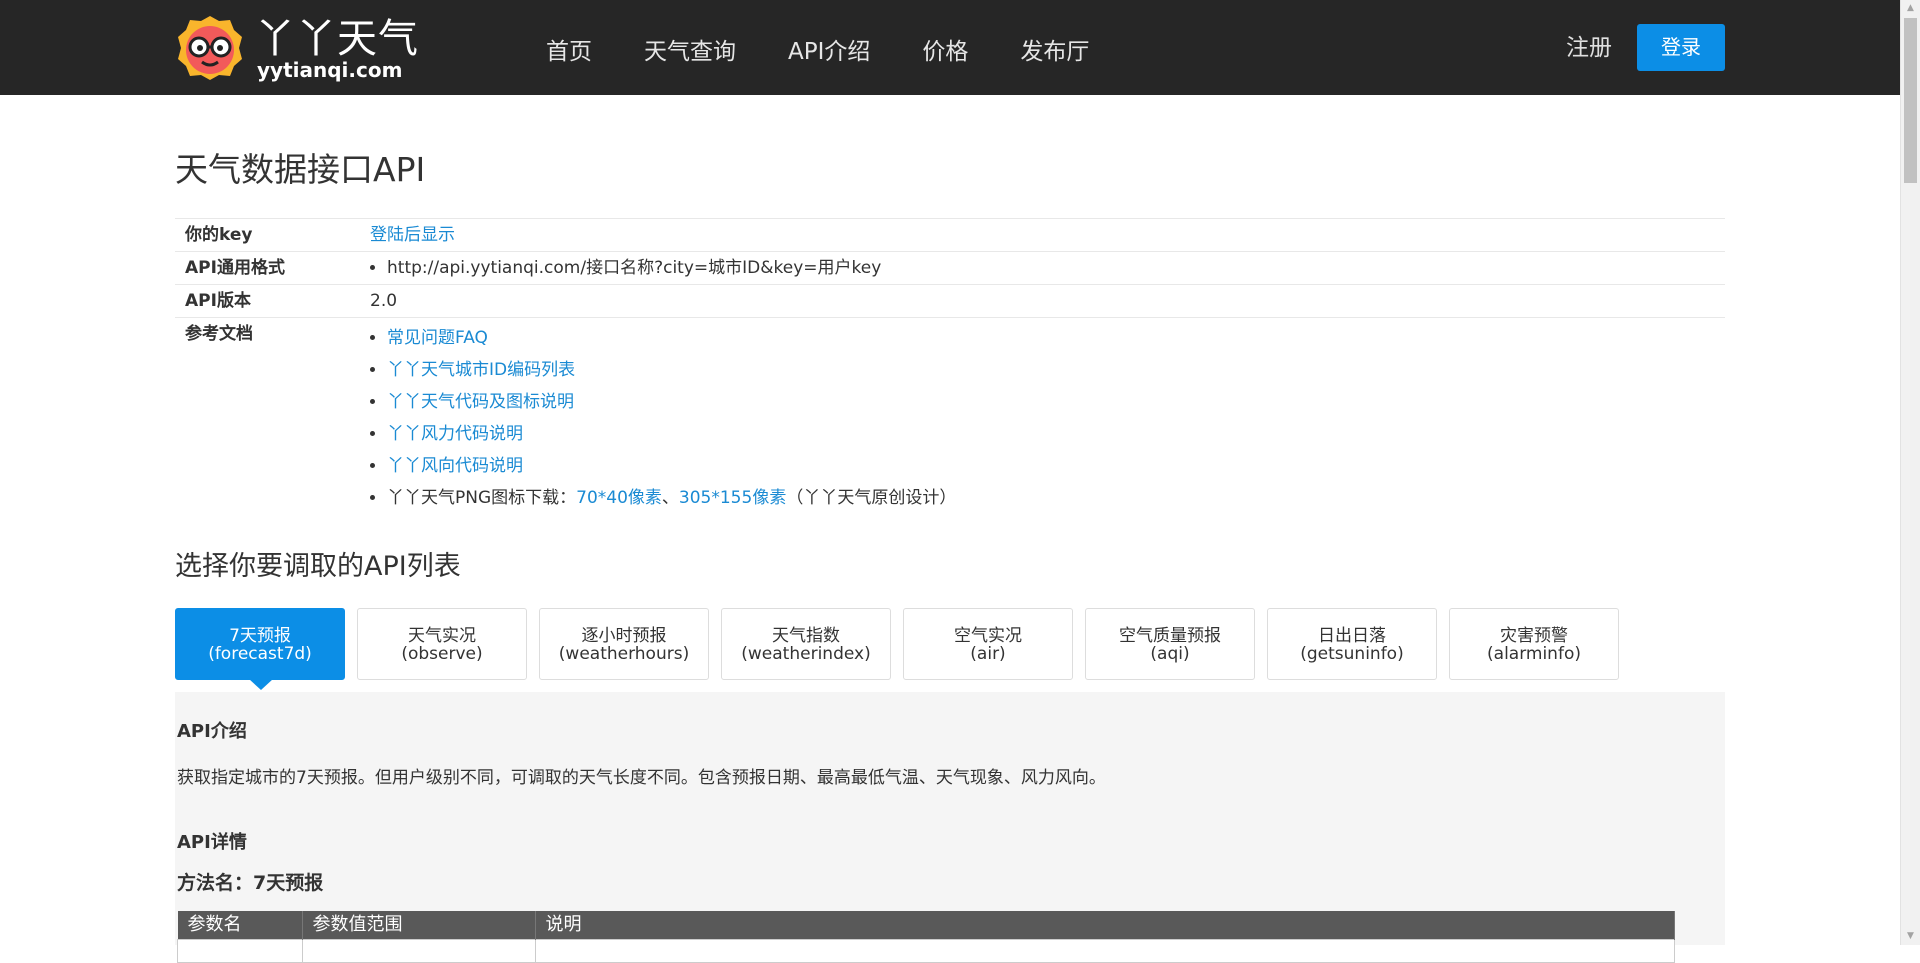 The width and height of the screenshot is (1920, 963). Describe the element at coordinates (806, 636) in the screenshot. I see `tab-label-cn: 天气指数` at that location.